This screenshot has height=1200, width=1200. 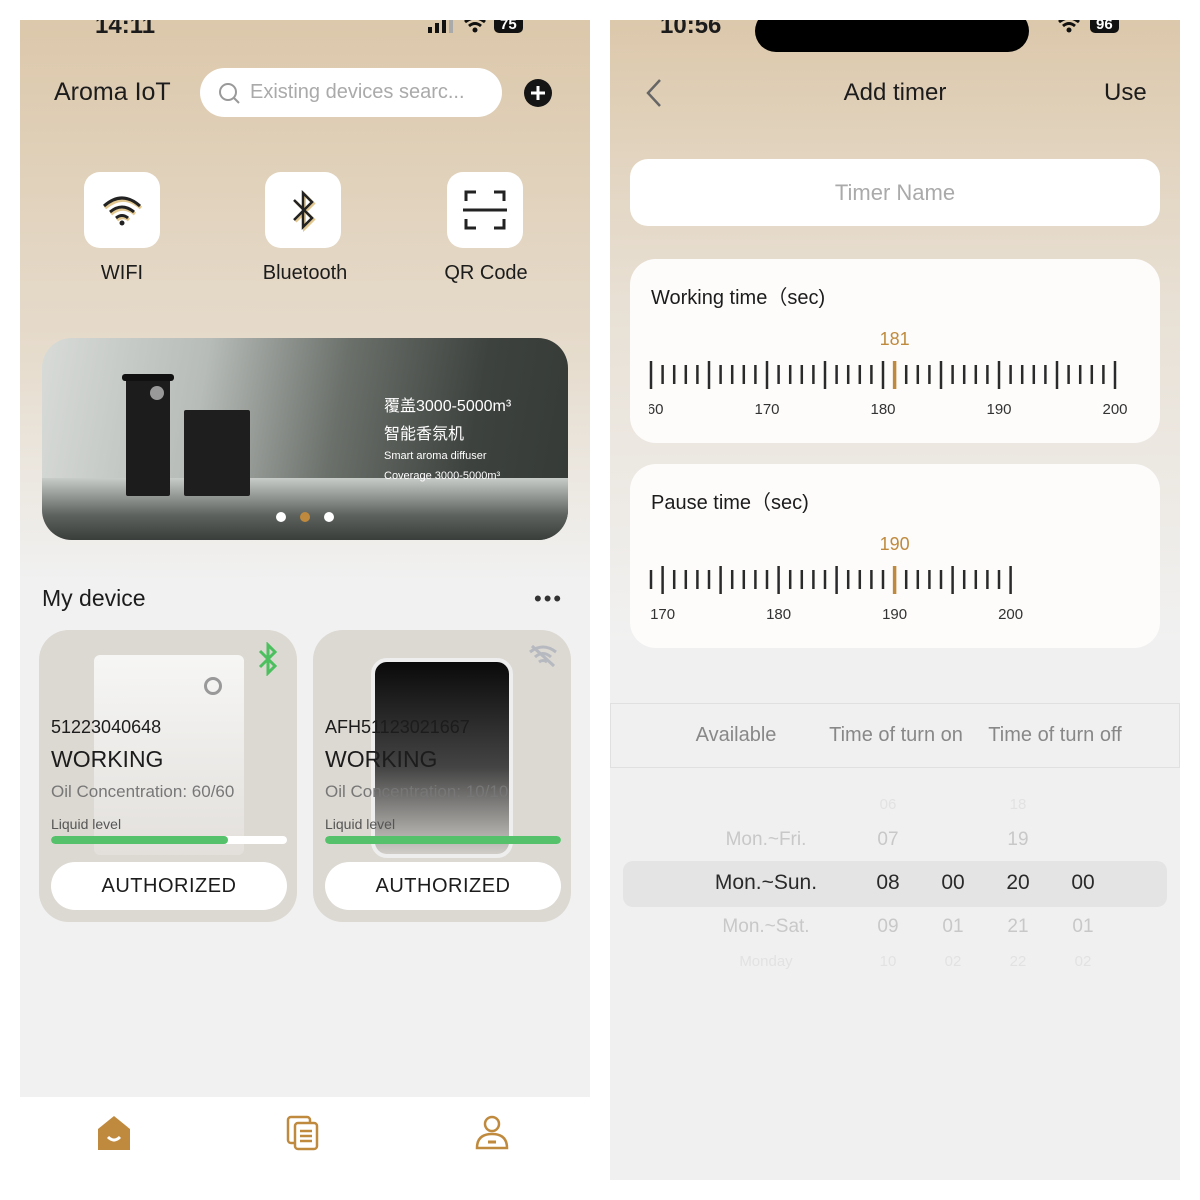 I want to click on off-hour-option: 19, so click(x=1017, y=840).